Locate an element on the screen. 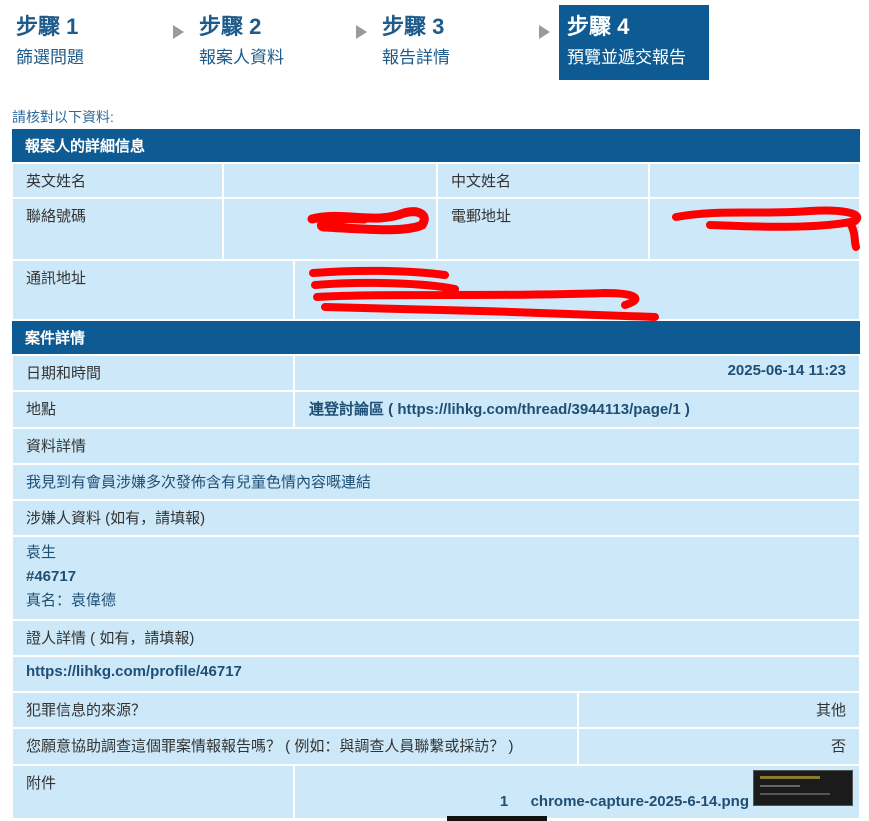  case-section-title: 案件詳情 is located at coordinates (436, 337).